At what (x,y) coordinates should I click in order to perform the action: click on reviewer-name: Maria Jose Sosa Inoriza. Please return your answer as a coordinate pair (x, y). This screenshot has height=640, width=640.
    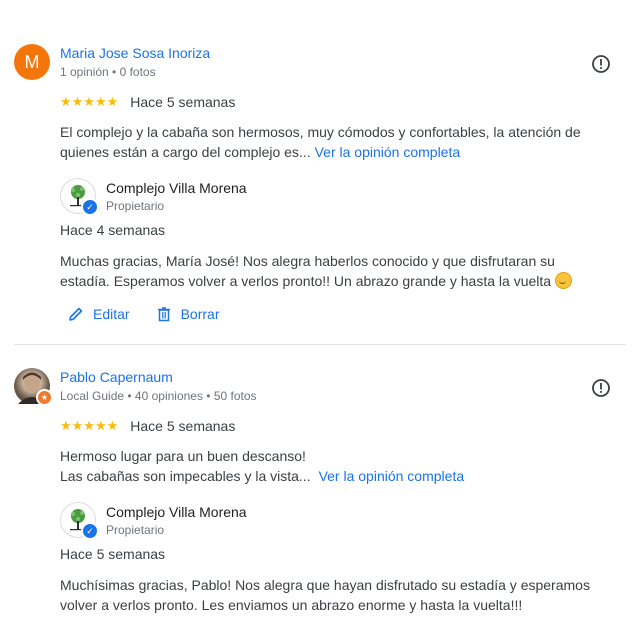
    Looking at the image, I should click on (135, 53).